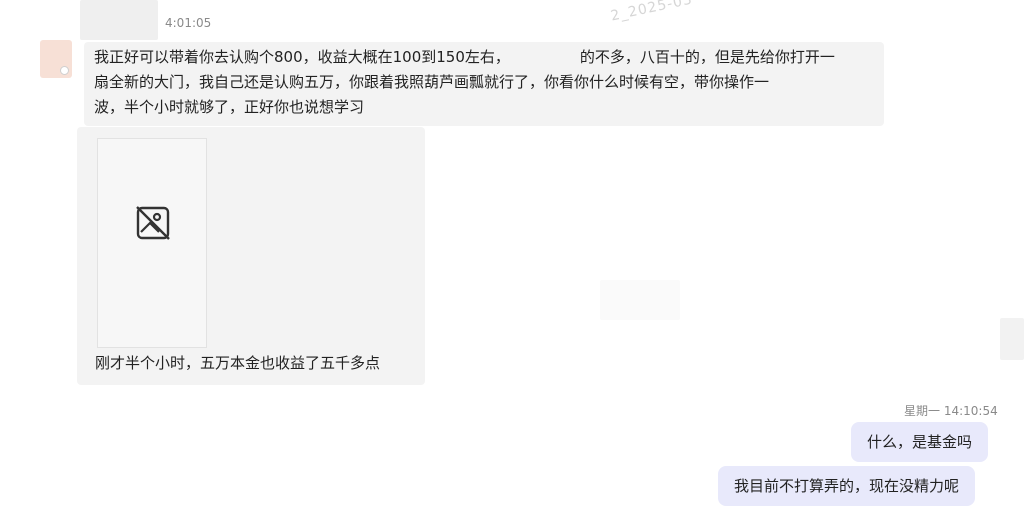  Describe the element at coordinates (119, 20) in the screenshot. I see `redacted-name-block` at that location.